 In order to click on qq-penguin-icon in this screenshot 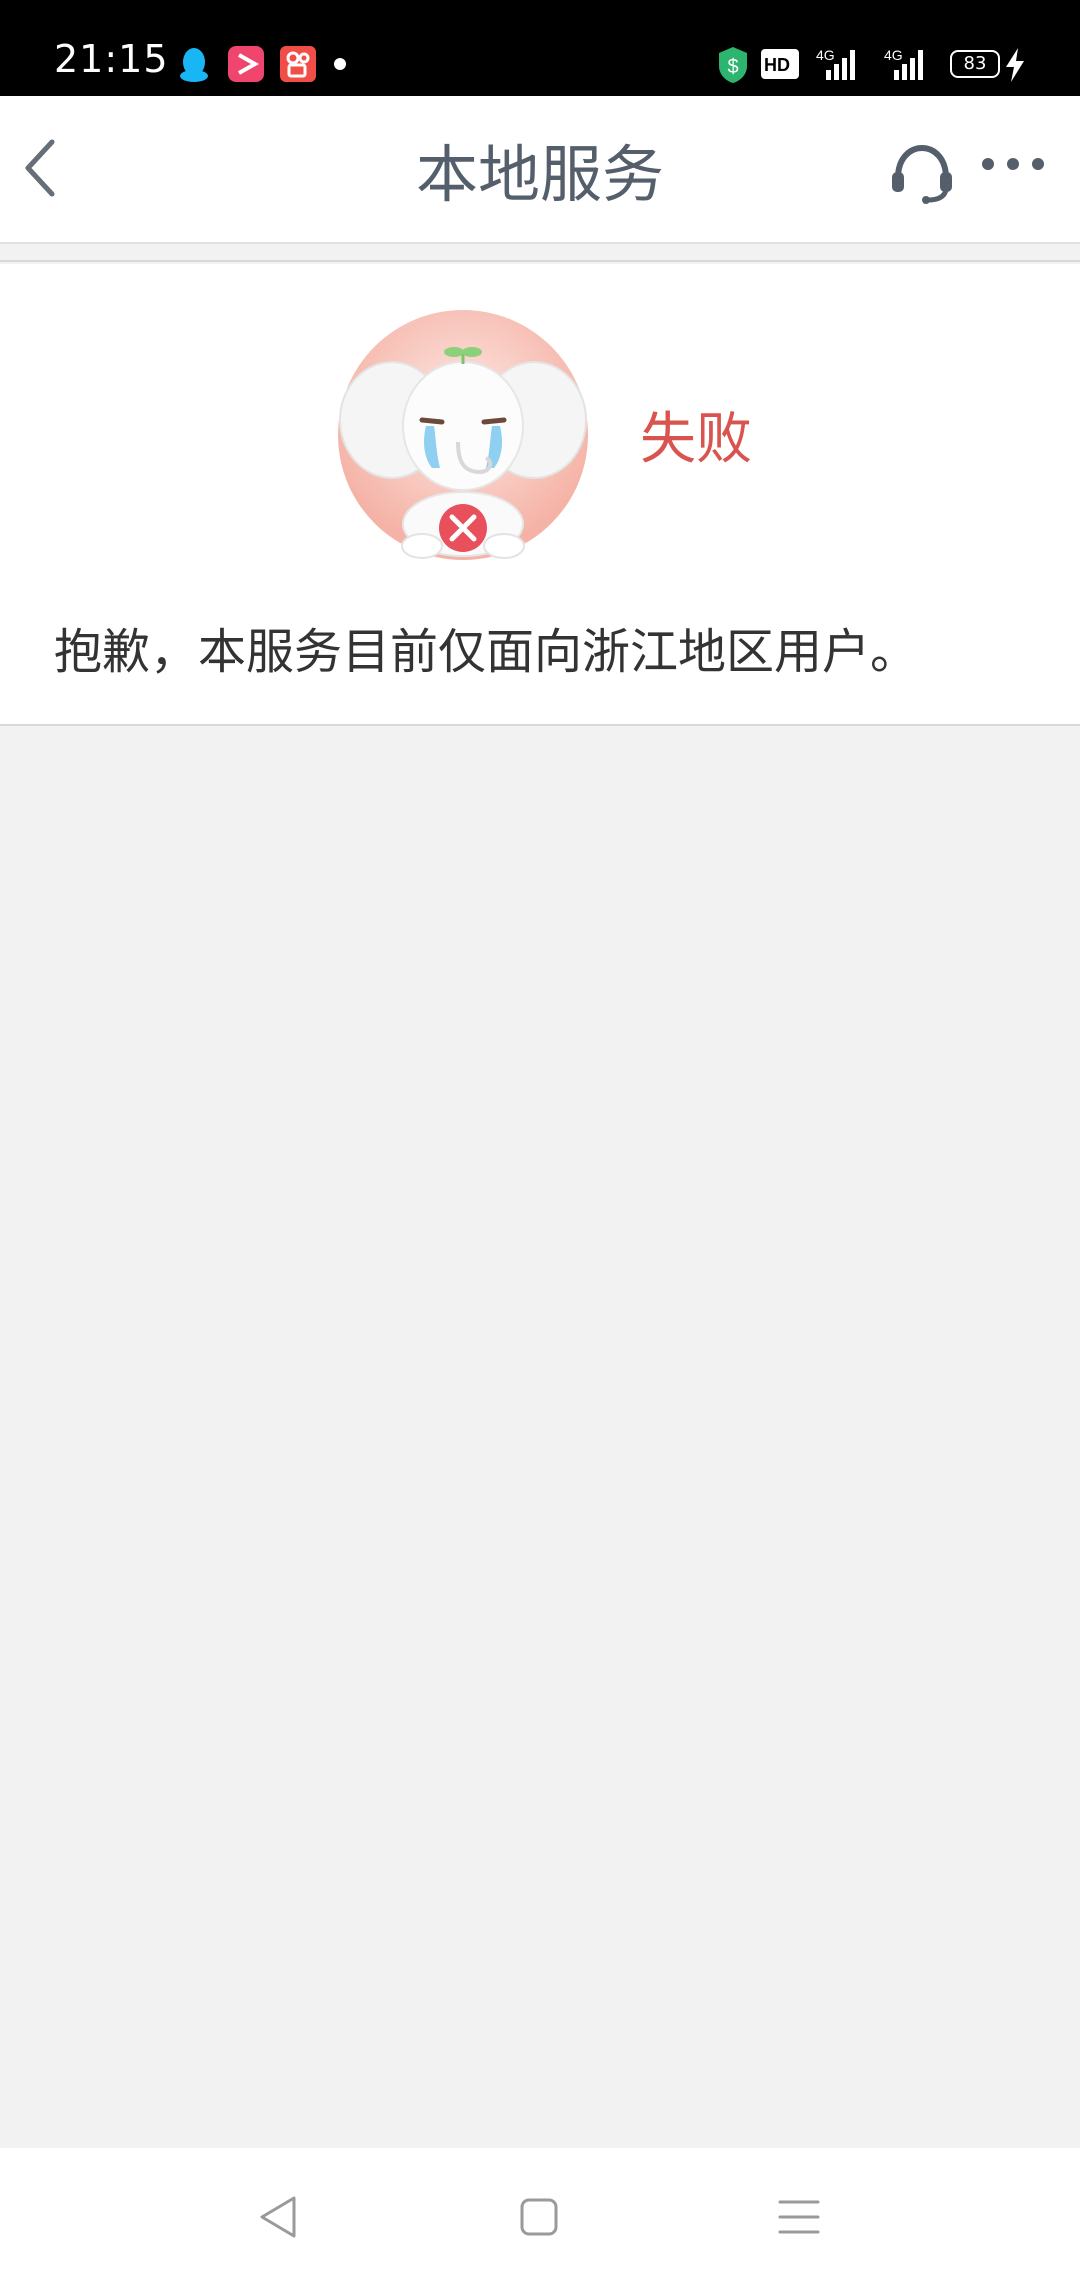, I will do `click(194, 65)`.